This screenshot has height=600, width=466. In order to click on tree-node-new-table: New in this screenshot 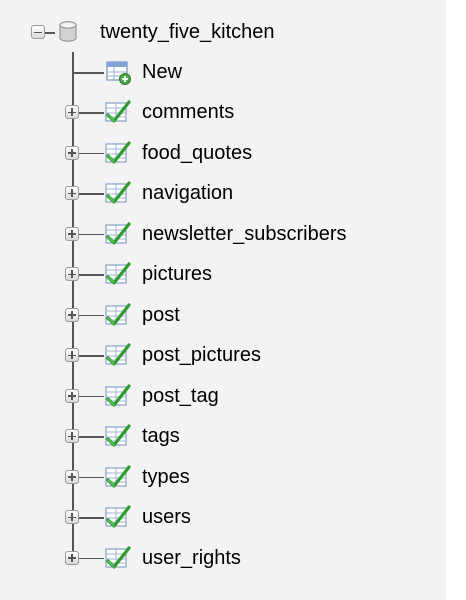, I will do `click(220, 72)`.